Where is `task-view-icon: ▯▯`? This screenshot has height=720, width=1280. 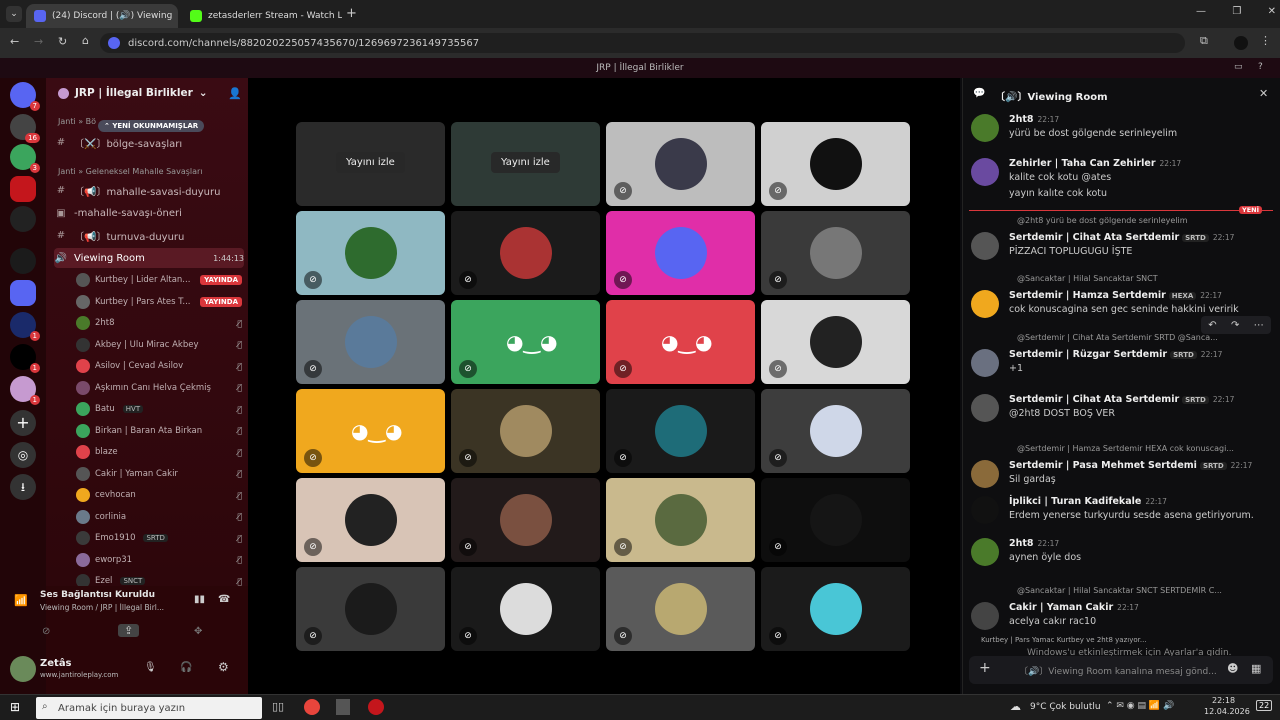
task-view-icon: ▯▯ is located at coordinates (278, 706).